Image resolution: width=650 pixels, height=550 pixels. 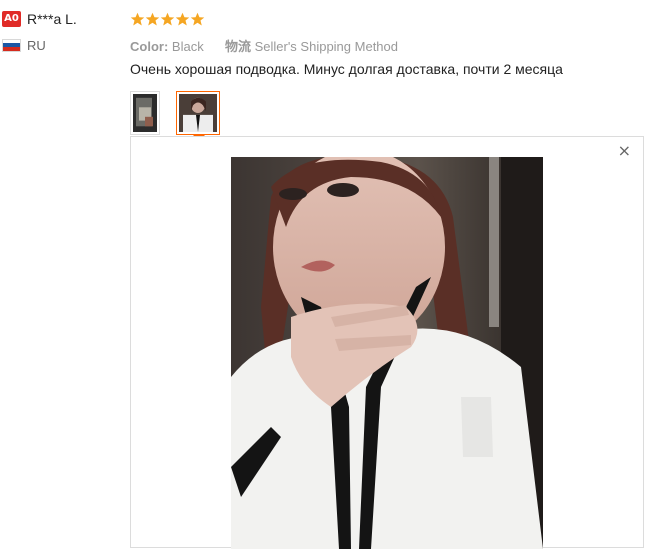 What do you see at coordinates (387, 19) in the screenshot?
I see `star-rating` at bounding box center [387, 19].